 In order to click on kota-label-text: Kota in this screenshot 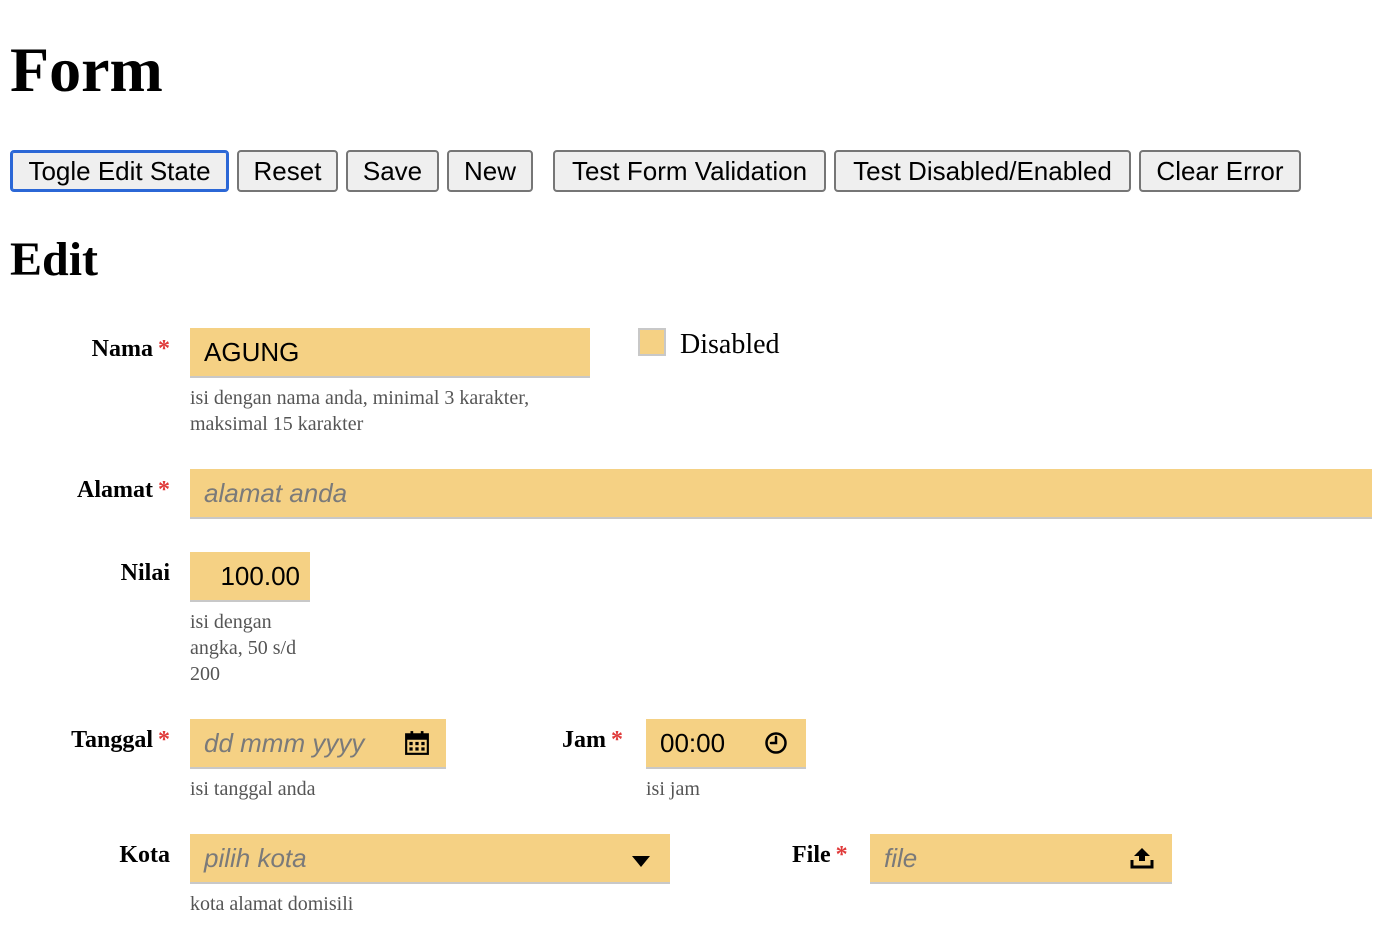, I will do `click(144, 855)`.